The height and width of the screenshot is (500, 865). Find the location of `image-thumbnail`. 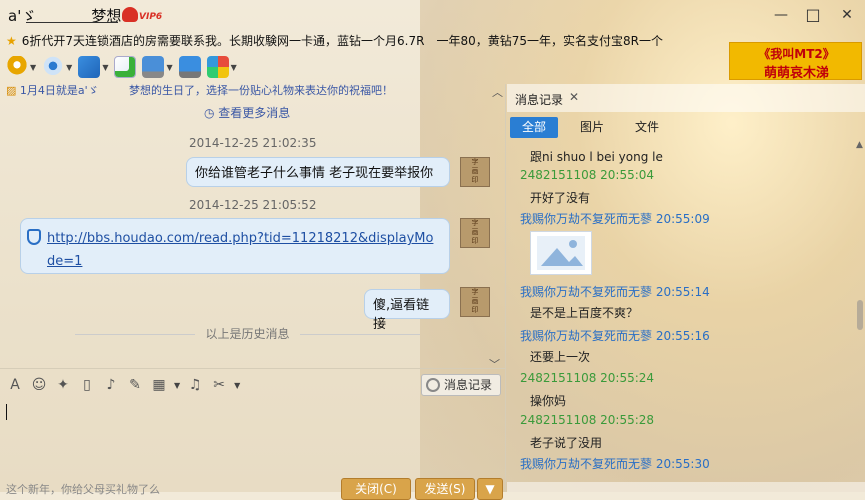

image-thumbnail is located at coordinates (561, 253).